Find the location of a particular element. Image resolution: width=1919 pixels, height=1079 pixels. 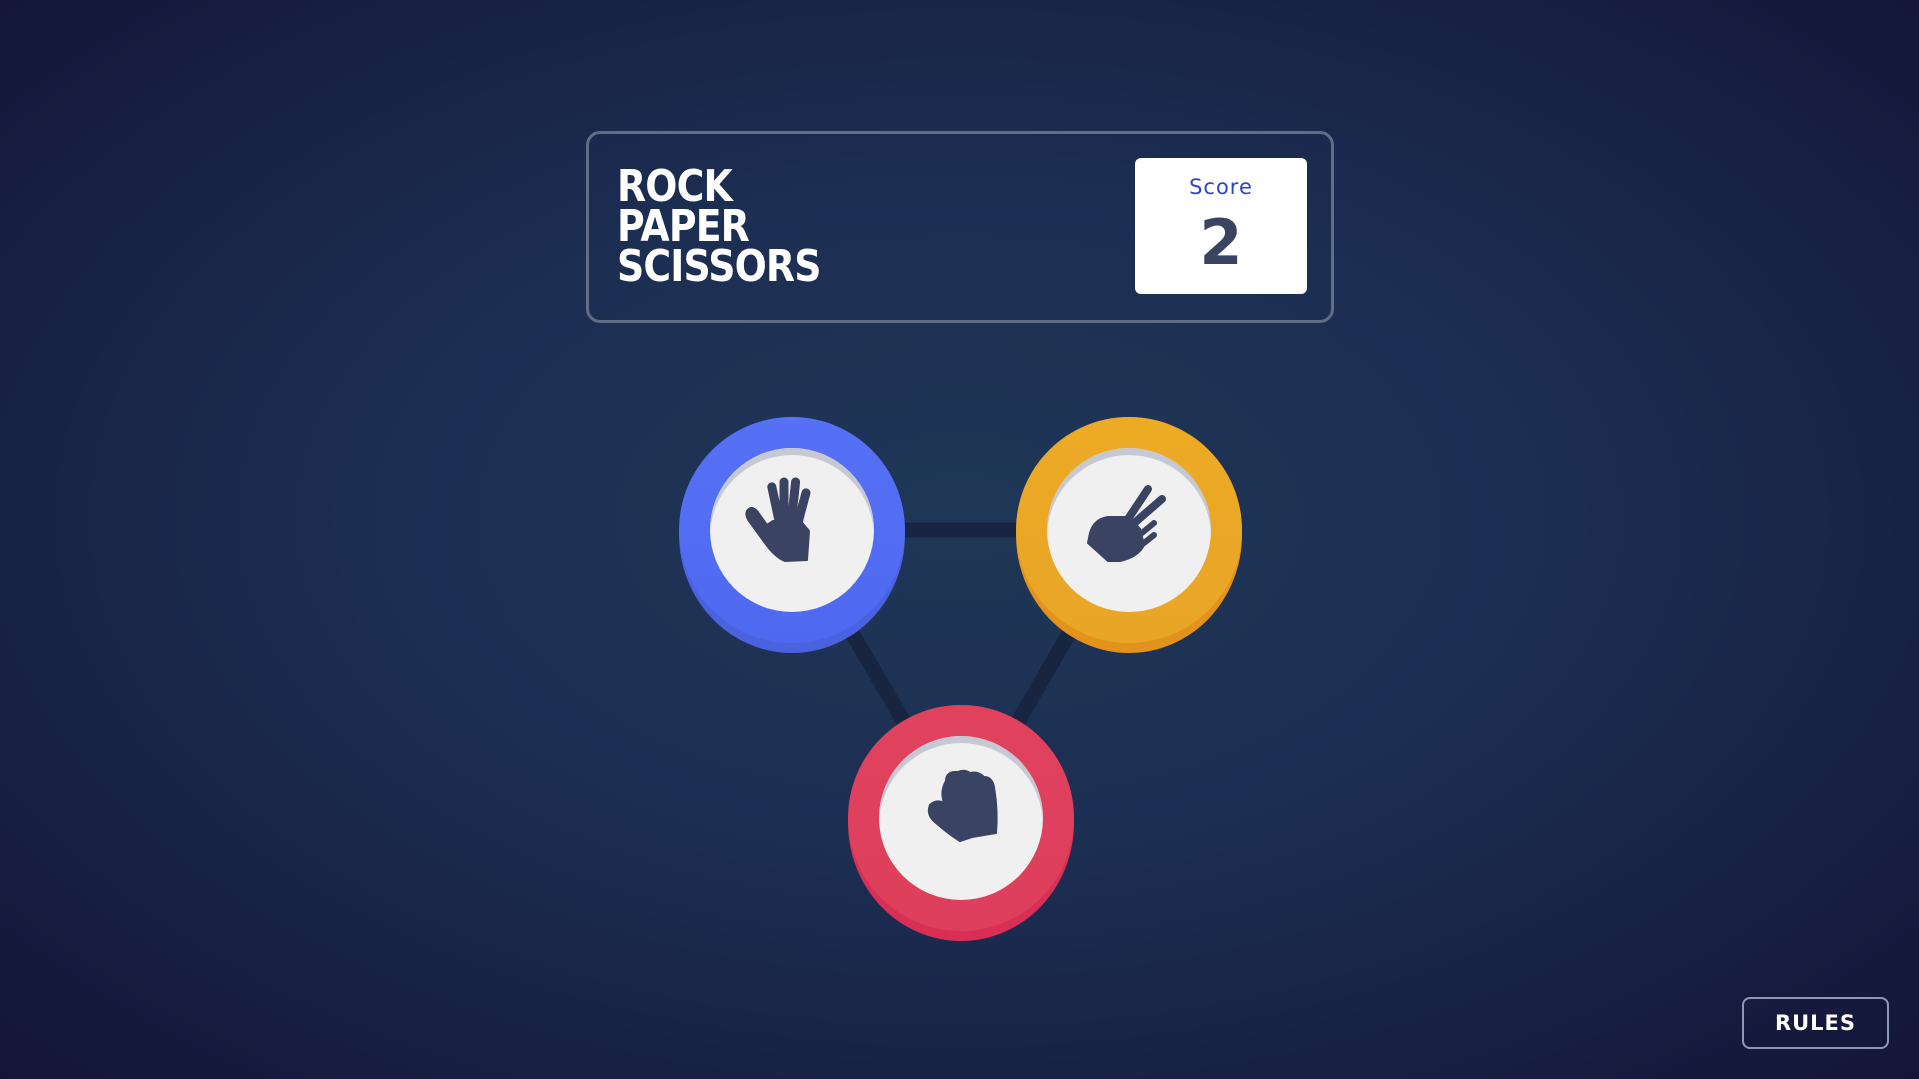

choice-rock-button is located at coordinates (961, 823).